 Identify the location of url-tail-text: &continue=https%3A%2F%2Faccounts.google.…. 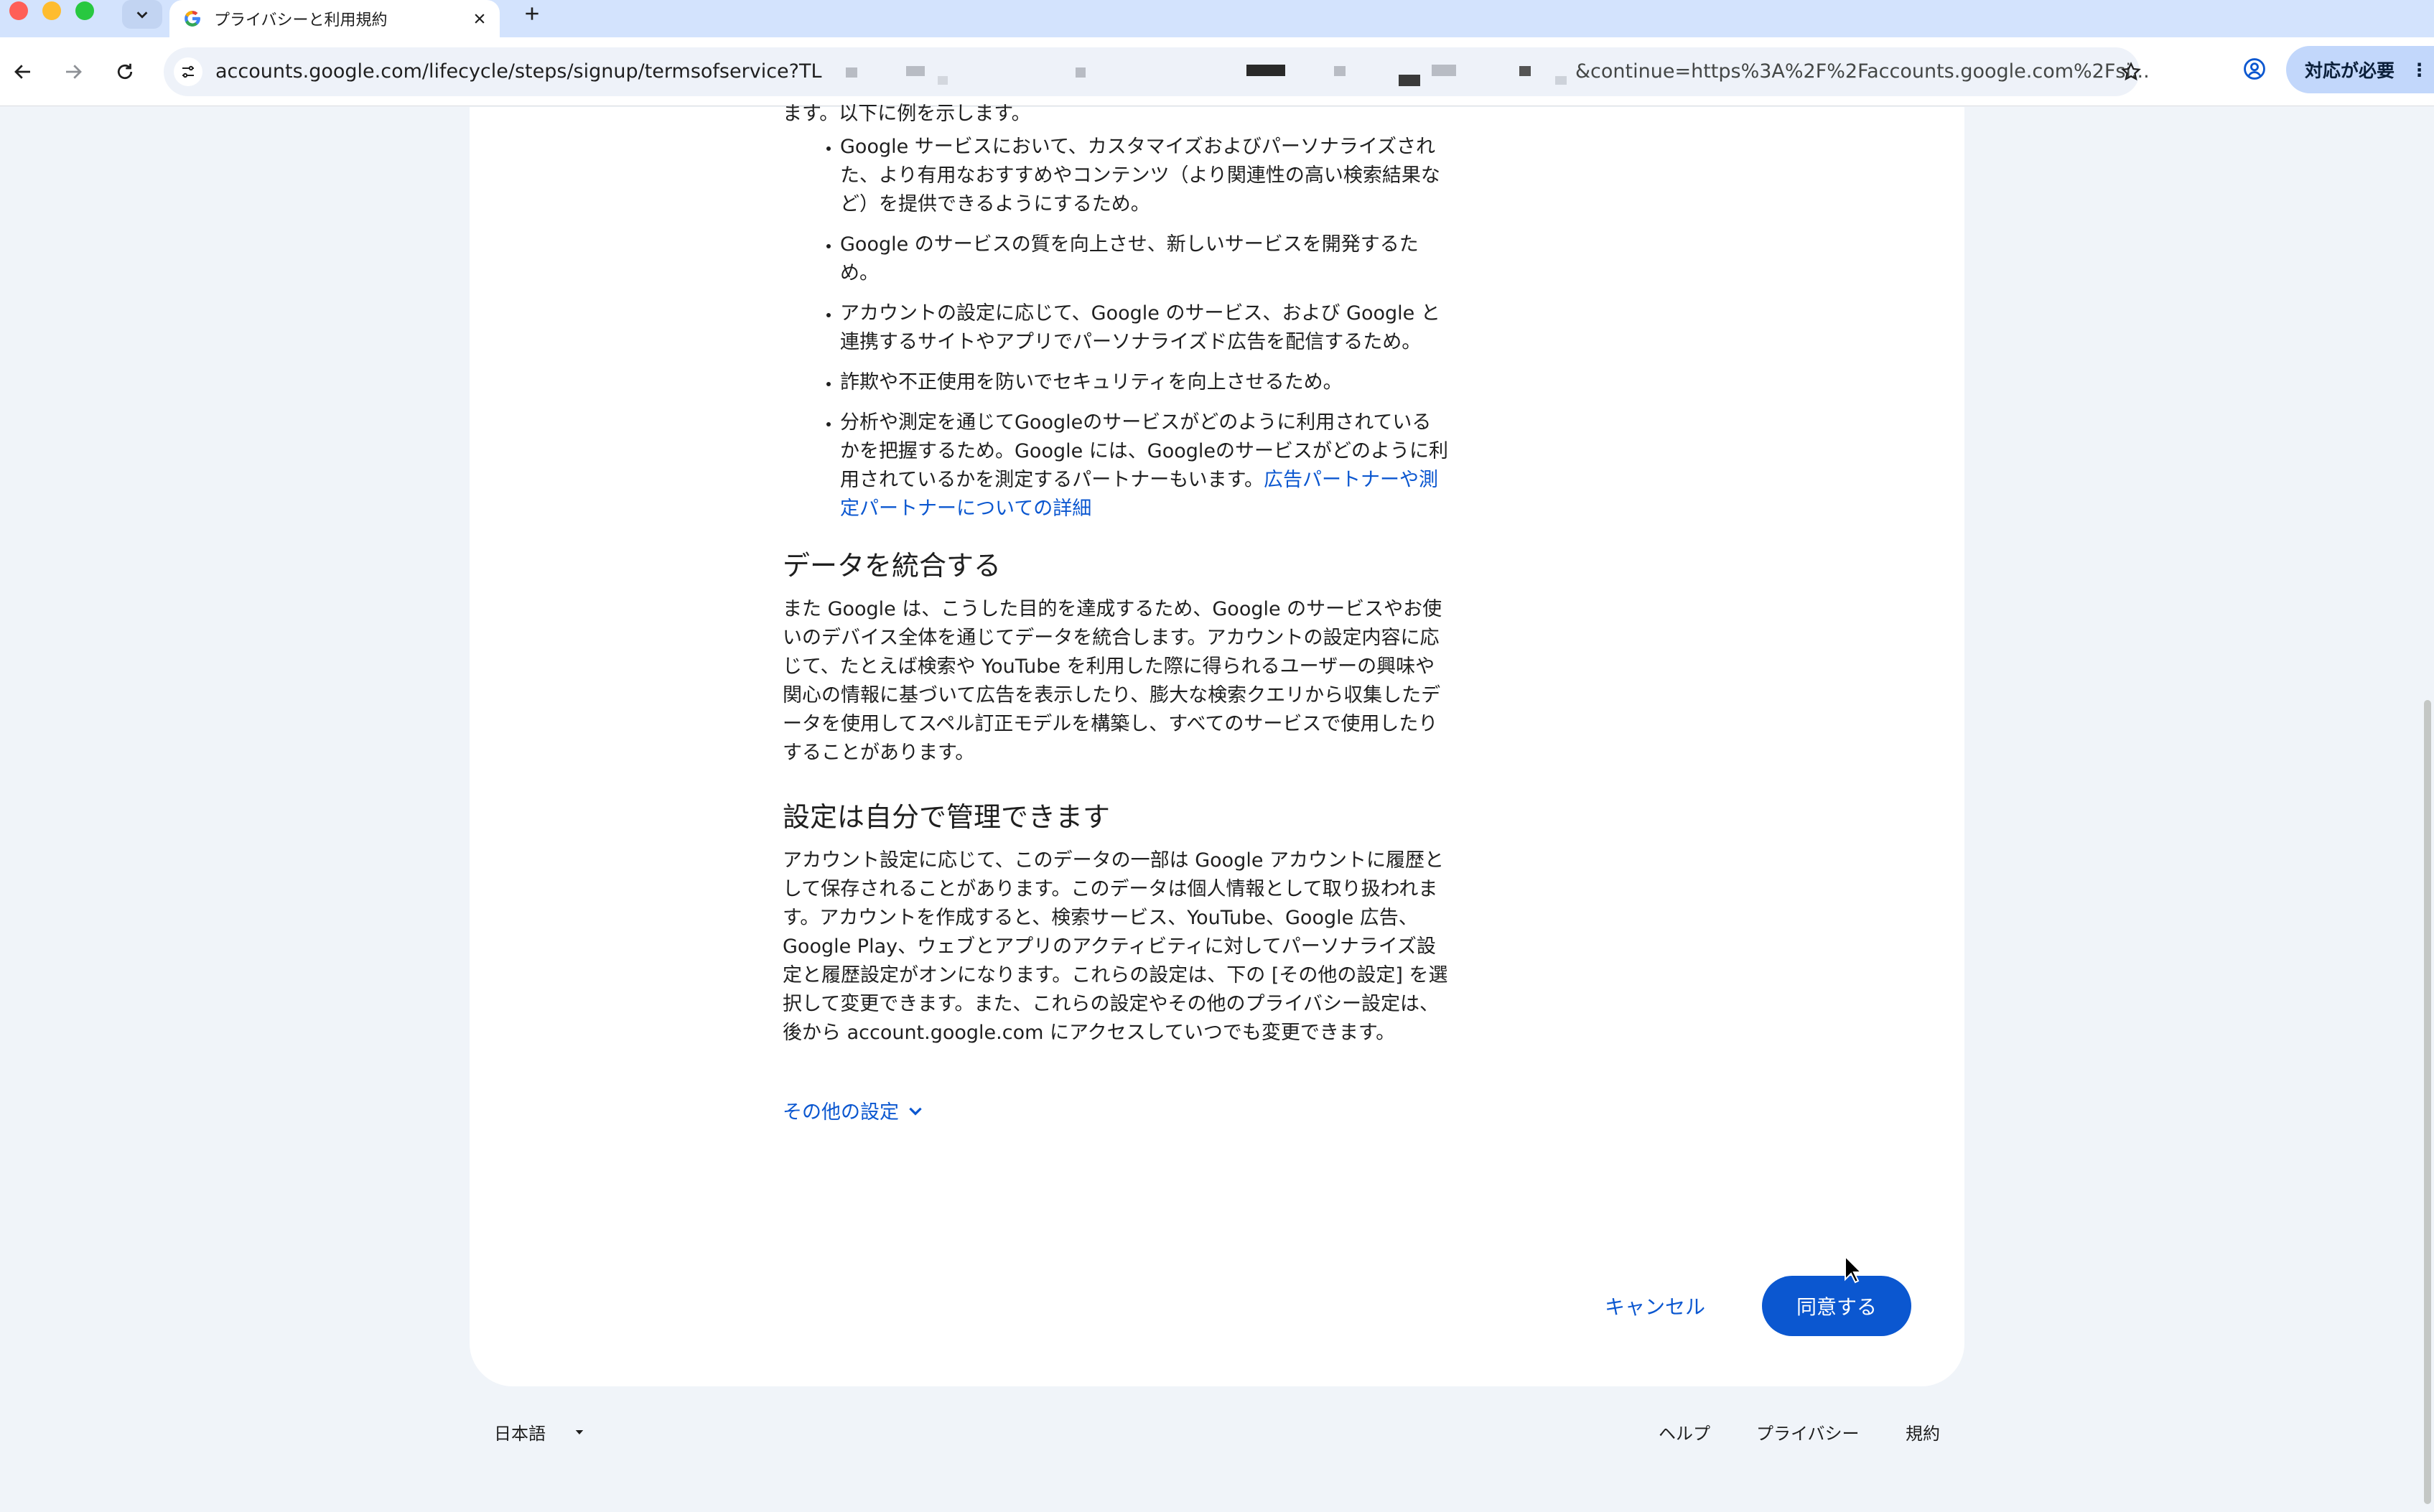
(1862, 71).